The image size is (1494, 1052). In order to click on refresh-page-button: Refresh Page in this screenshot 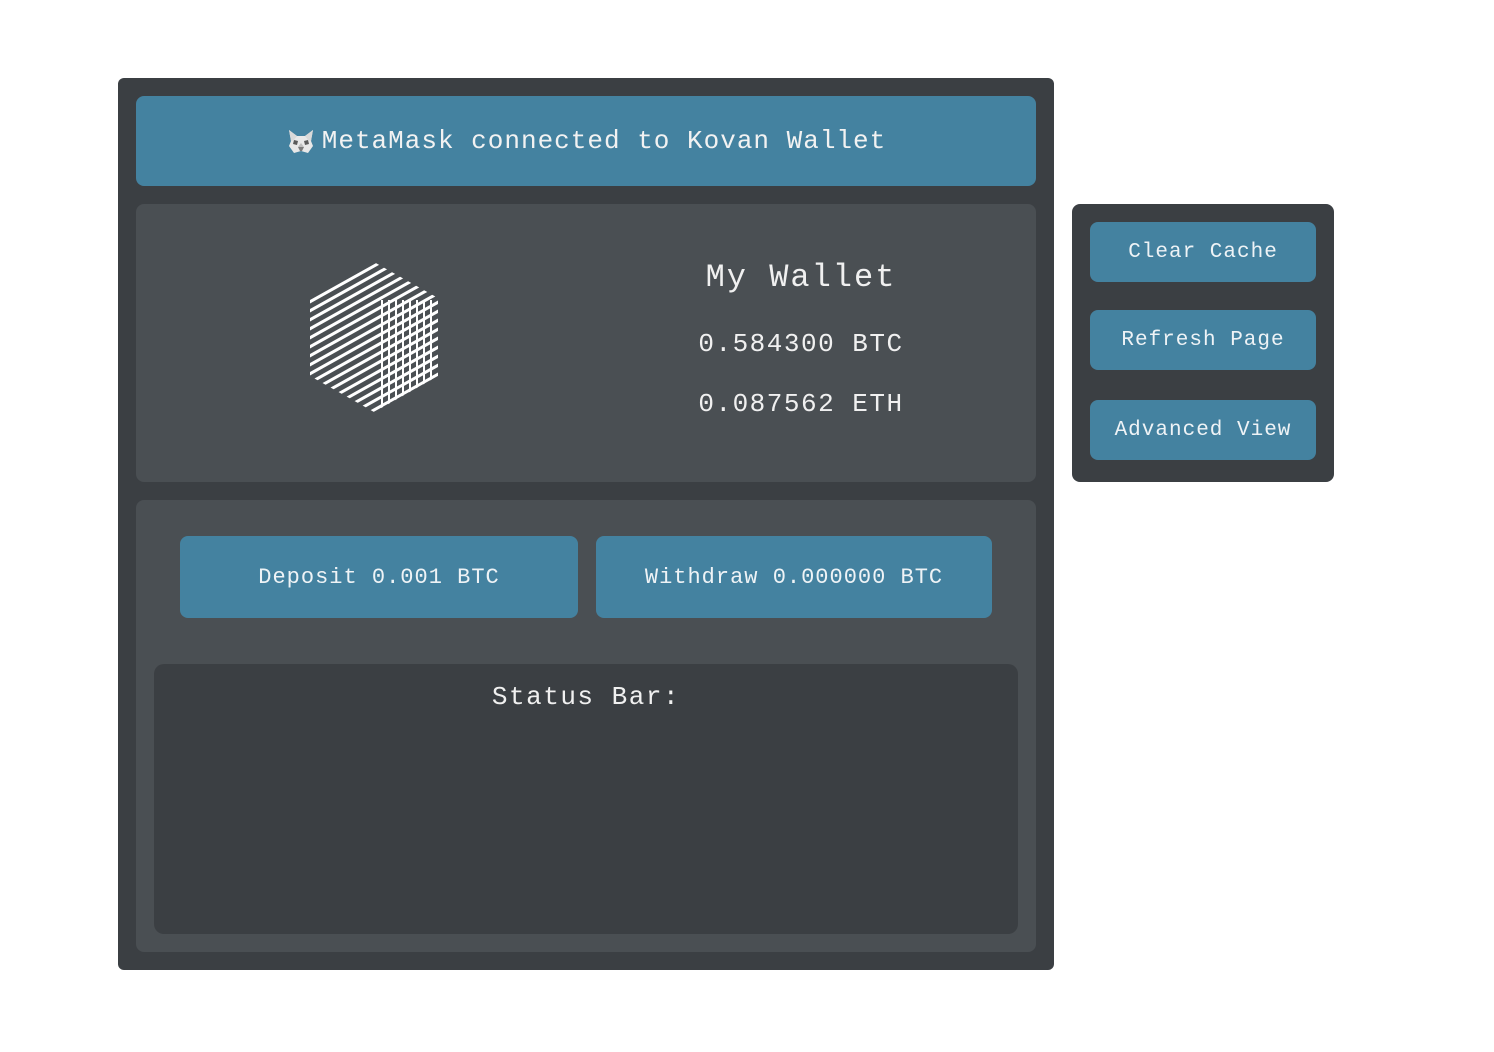, I will do `click(1203, 340)`.